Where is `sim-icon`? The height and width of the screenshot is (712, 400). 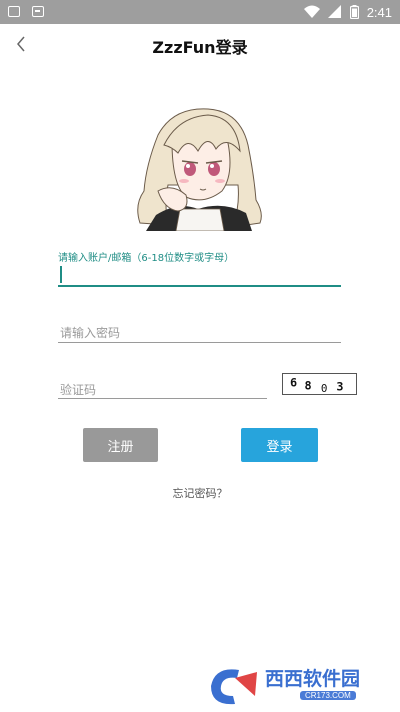 sim-icon is located at coordinates (38, 11).